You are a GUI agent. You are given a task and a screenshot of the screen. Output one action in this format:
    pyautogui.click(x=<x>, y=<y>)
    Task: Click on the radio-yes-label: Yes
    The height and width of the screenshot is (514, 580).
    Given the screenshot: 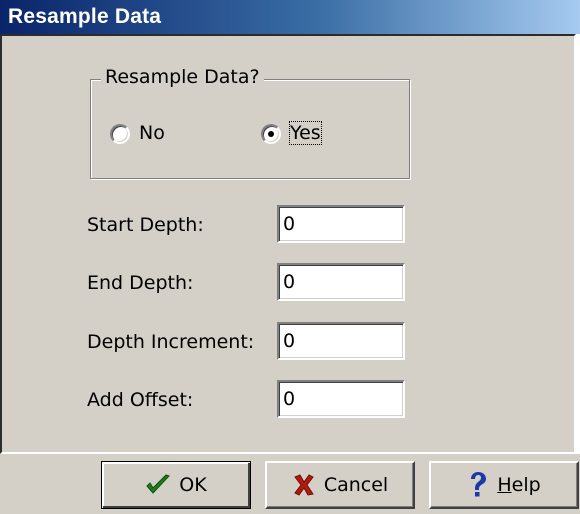 What is the action you would take?
    pyautogui.click(x=305, y=133)
    